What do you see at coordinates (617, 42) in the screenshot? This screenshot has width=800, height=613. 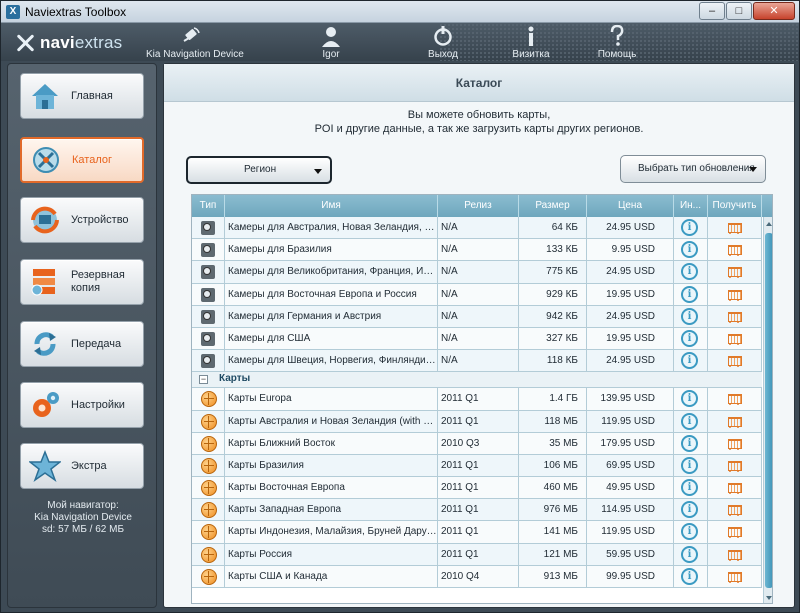 I see `header-help: Помощь` at bounding box center [617, 42].